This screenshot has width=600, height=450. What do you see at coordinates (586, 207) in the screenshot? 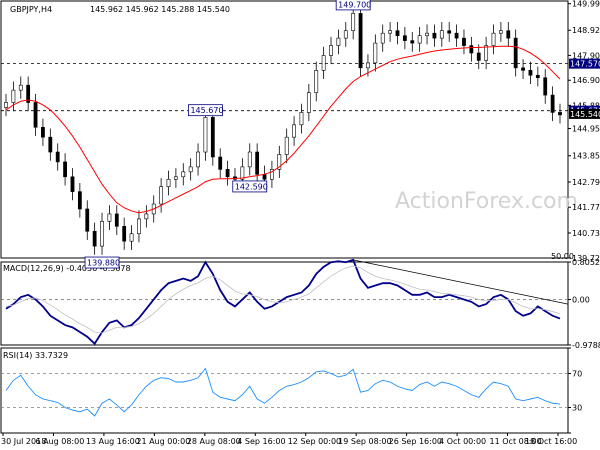
I see `price-y-tick-label: 141.770` at bounding box center [586, 207].